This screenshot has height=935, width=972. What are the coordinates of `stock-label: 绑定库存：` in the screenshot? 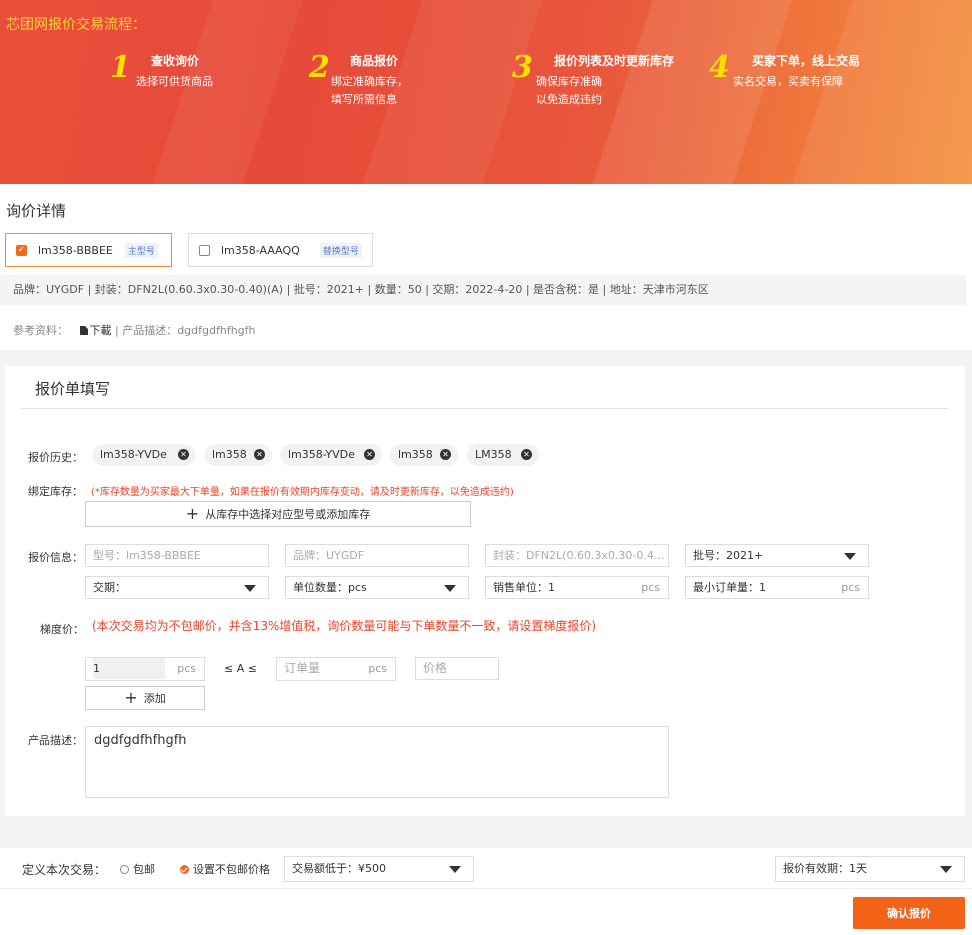 It's located at (55, 491).